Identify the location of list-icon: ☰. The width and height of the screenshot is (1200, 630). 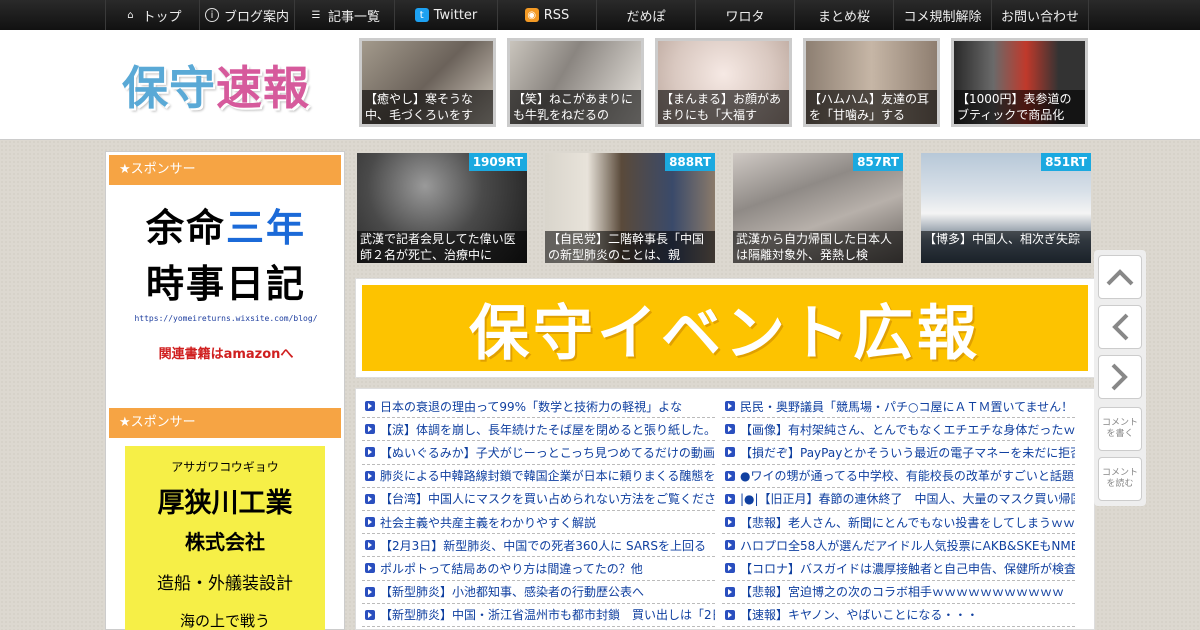
(316, 15).